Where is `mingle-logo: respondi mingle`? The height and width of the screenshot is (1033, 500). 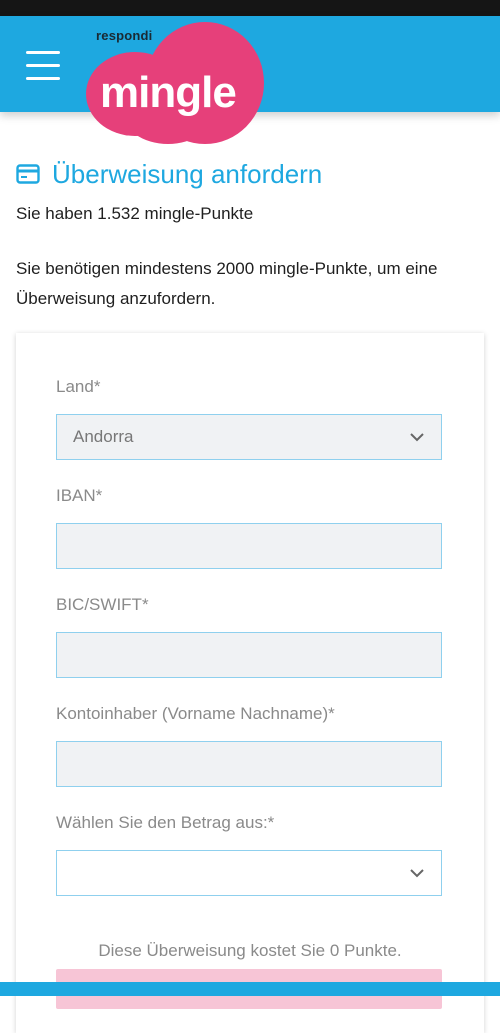
mingle-logo: respondi mingle is located at coordinates (176, 84).